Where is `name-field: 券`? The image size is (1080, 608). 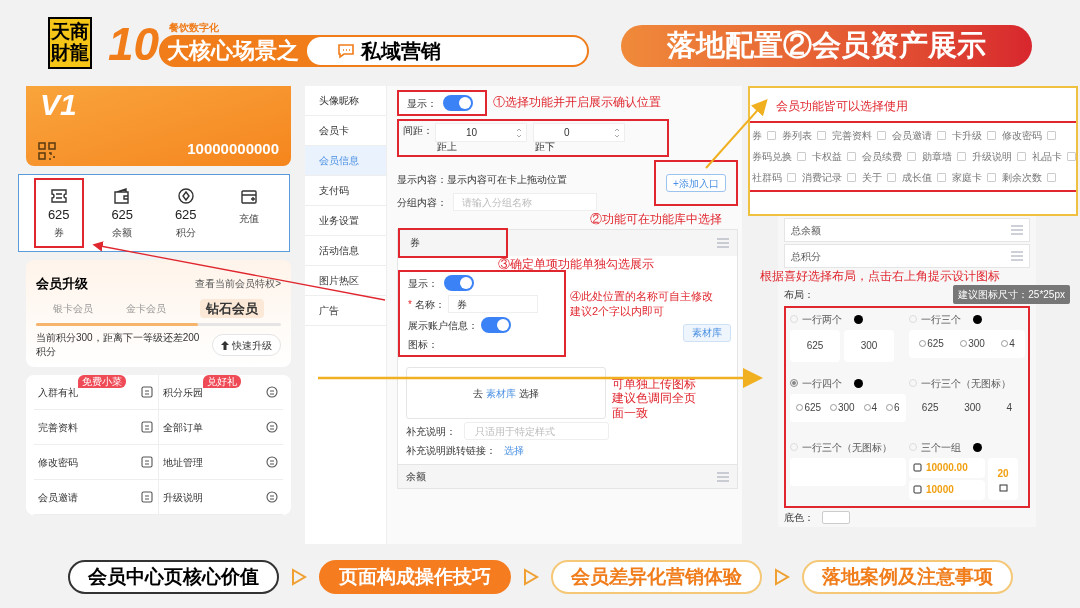 name-field: 券 is located at coordinates (492, 304).